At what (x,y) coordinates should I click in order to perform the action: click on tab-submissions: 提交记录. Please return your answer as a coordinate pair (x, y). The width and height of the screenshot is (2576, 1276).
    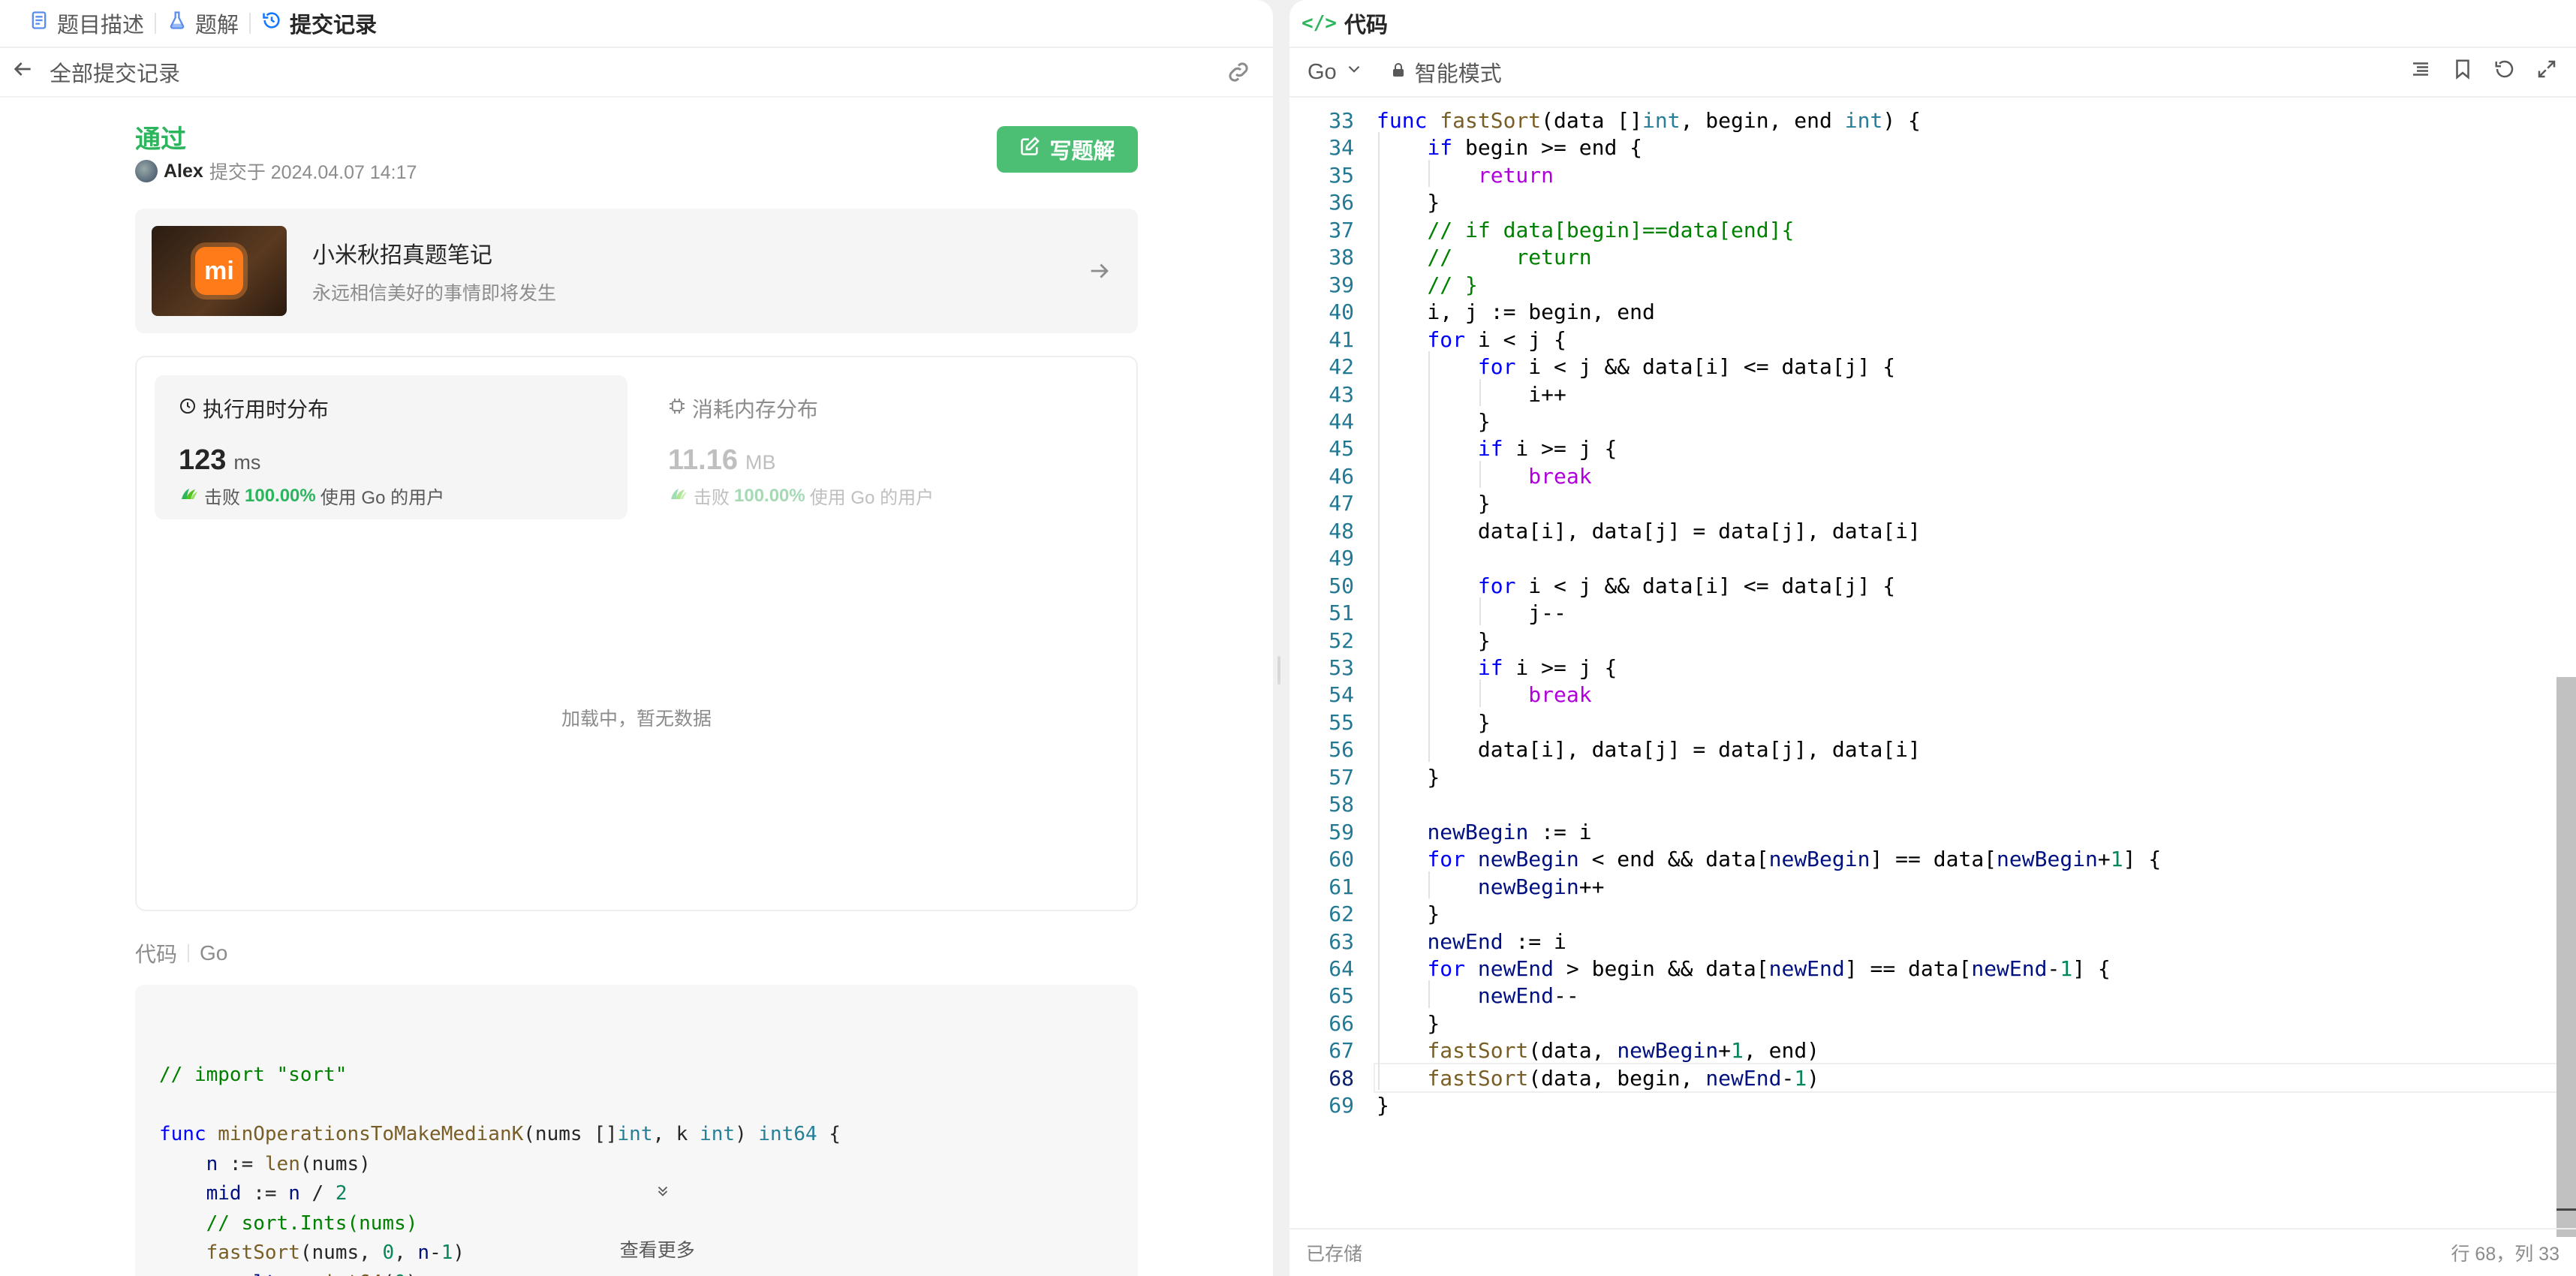
    Looking at the image, I should click on (319, 23).